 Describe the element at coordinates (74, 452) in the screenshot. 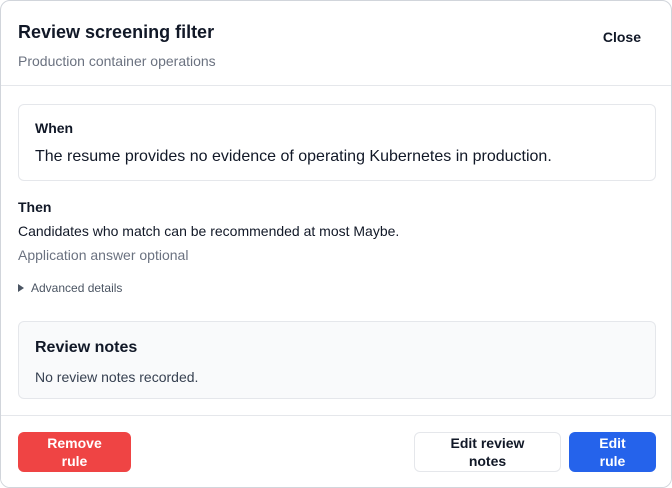

I see `remove-rule-button: Remove rule` at that location.